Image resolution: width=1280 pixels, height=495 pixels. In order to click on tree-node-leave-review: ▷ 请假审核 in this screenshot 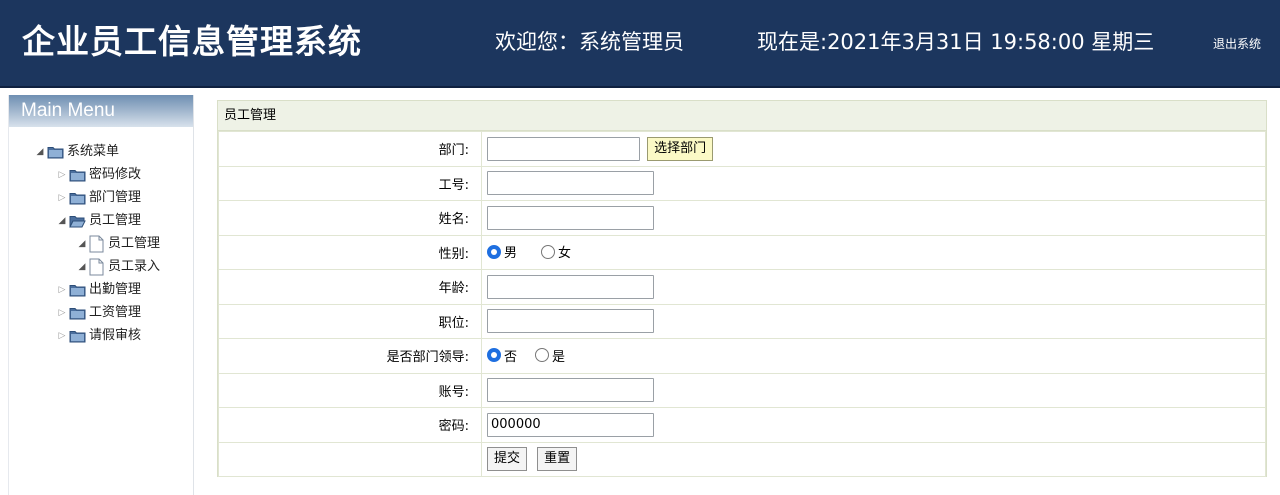, I will do `click(98, 336)`.